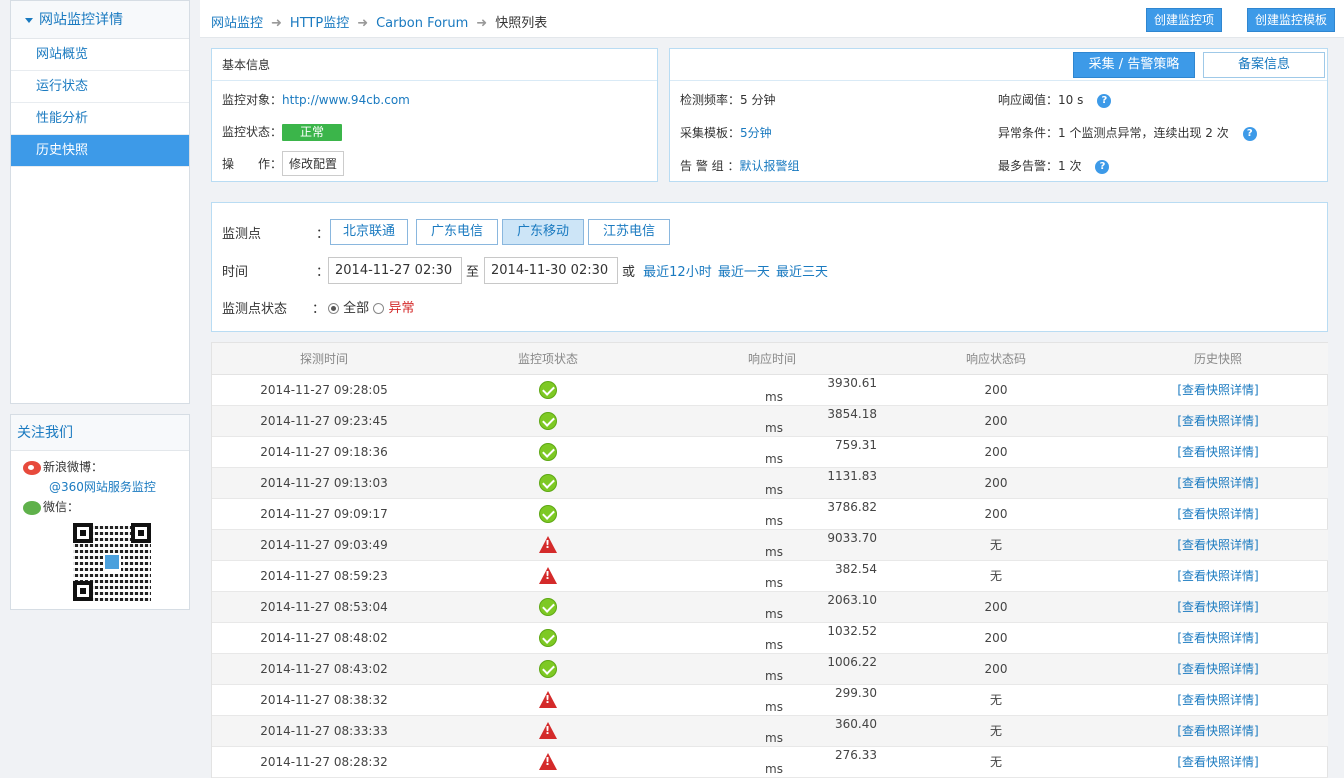  Describe the element at coordinates (252, 164) in the screenshot. I see `op-label: 操 作：` at that location.